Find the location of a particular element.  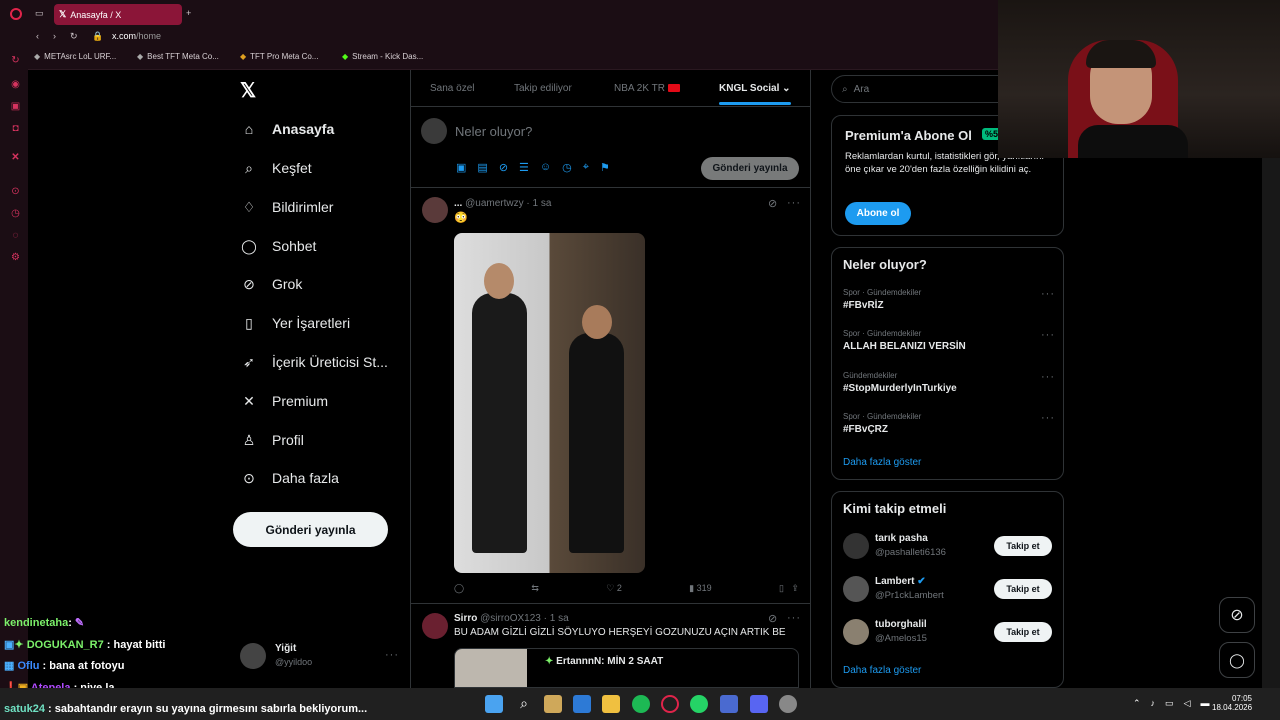

post2-quote: ✦ ErtannnN: MİN 2 SAAT is located at coordinates (626, 668).